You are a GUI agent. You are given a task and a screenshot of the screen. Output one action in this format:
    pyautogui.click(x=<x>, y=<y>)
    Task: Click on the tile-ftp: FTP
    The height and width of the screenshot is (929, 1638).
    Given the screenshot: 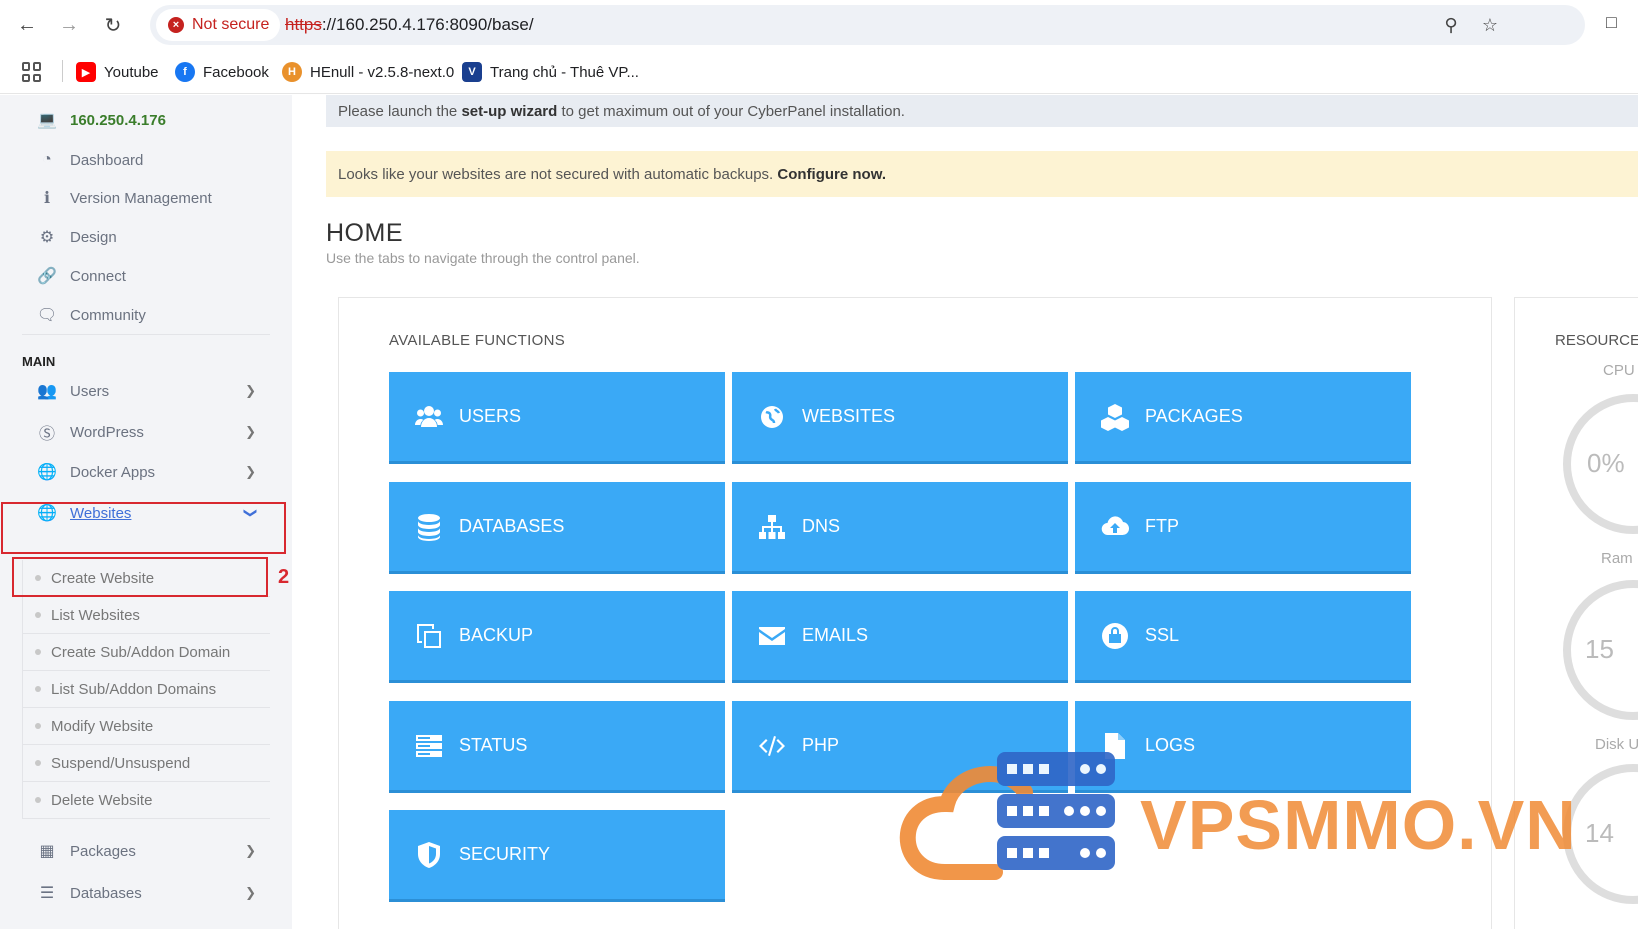 What is the action you would take?
    pyautogui.click(x=1243, y=528)
    